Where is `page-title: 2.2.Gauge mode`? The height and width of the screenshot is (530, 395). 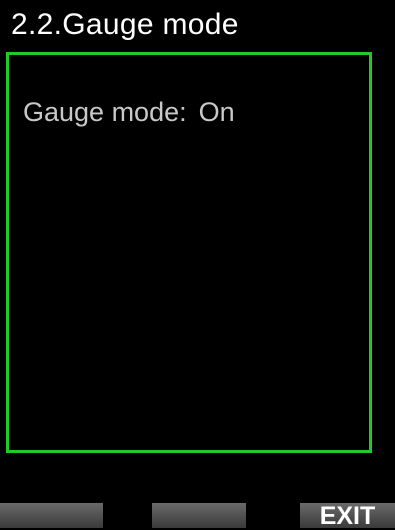 page-title: 2.2.Gauge mode is located at coordinates (125, 24).